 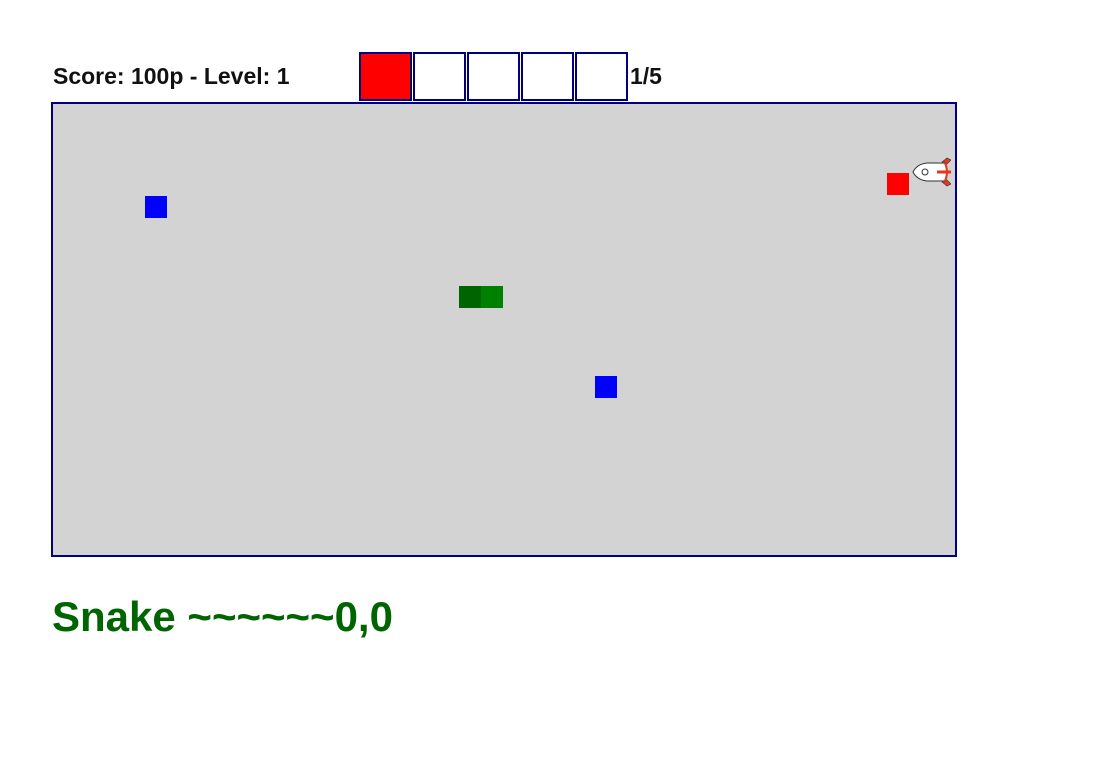 What do you see at coordinates (931, 172) in the screenshot?
I see `rocket-icon` at bounding box center [931, 172].